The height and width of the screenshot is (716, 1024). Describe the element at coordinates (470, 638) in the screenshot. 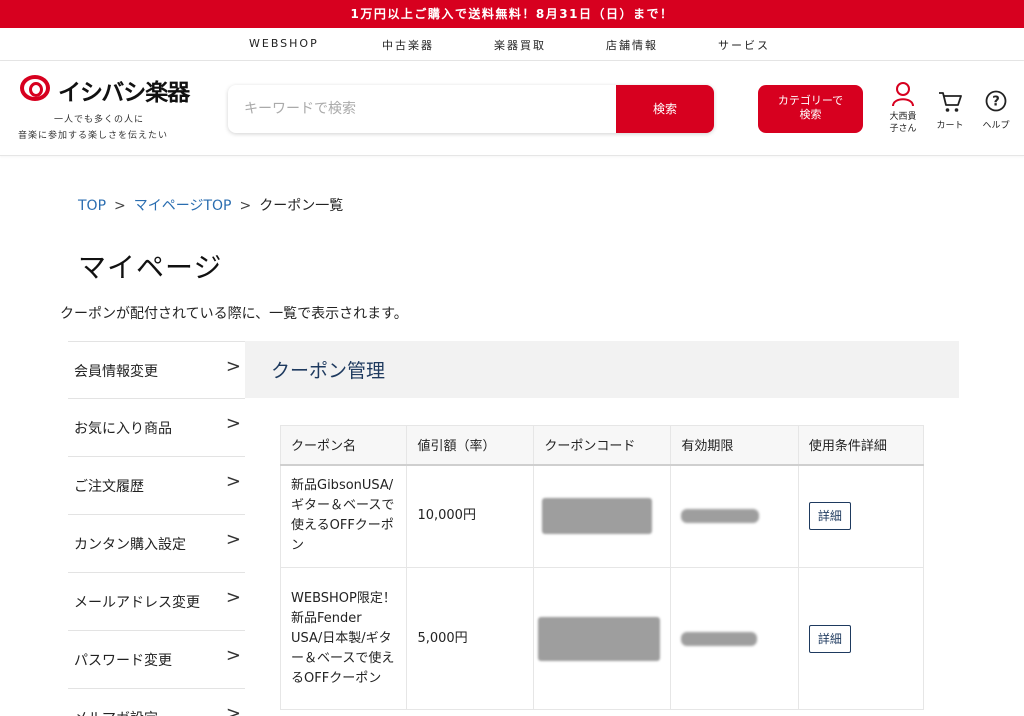

I see `coupon-amount: 5,000円` at that location.